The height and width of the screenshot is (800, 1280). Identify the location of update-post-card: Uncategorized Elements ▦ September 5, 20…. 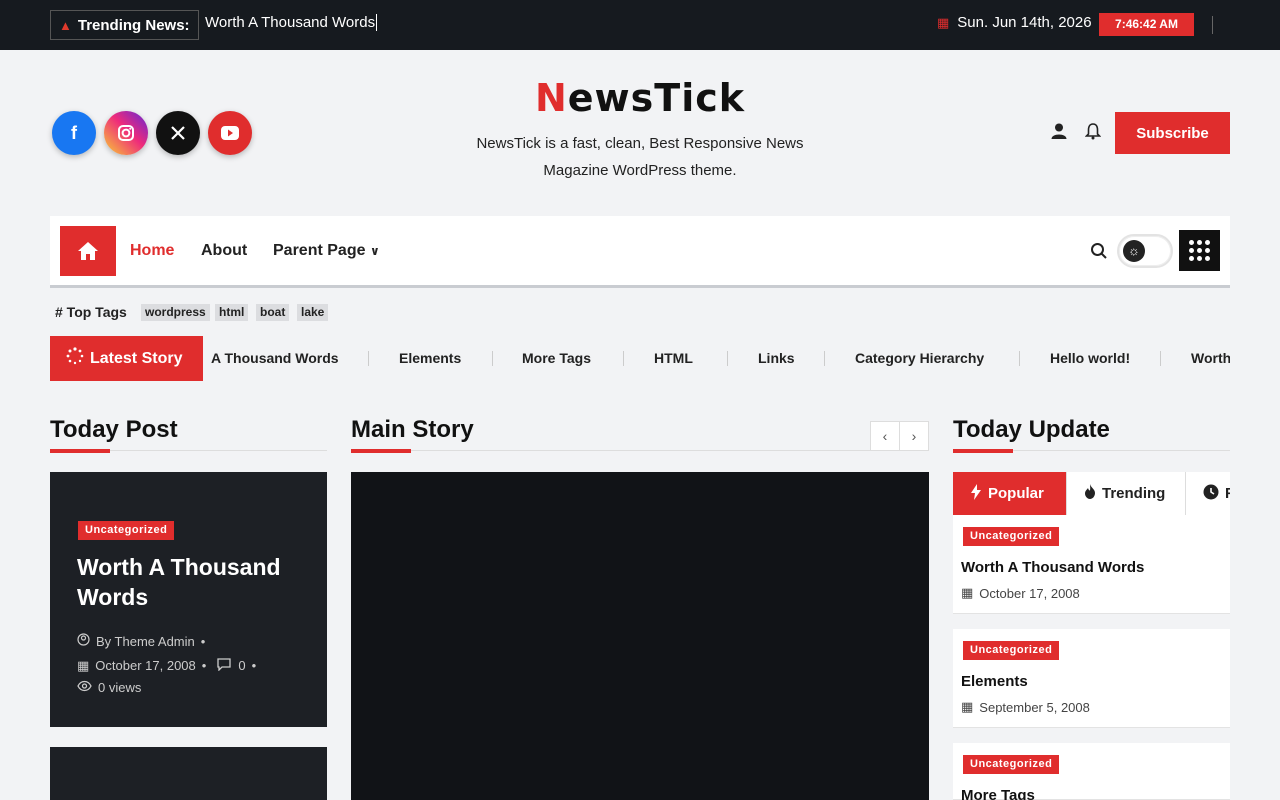
(1091, 678).